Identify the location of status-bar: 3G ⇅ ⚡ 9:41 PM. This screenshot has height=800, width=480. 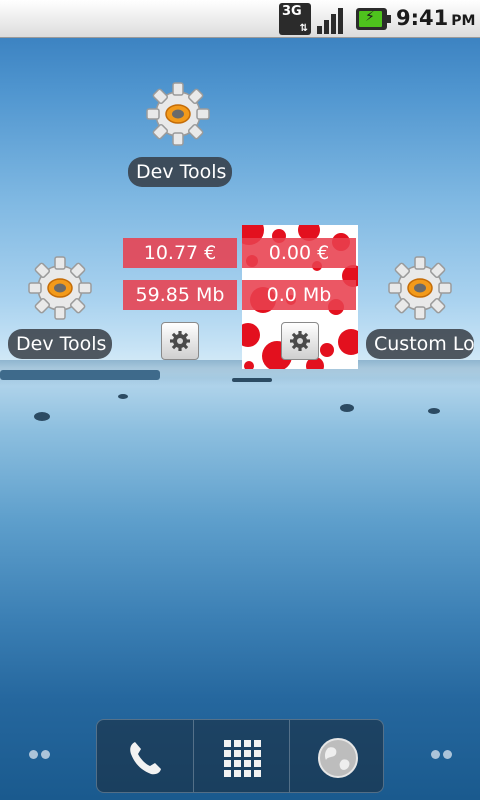
(240, 19).